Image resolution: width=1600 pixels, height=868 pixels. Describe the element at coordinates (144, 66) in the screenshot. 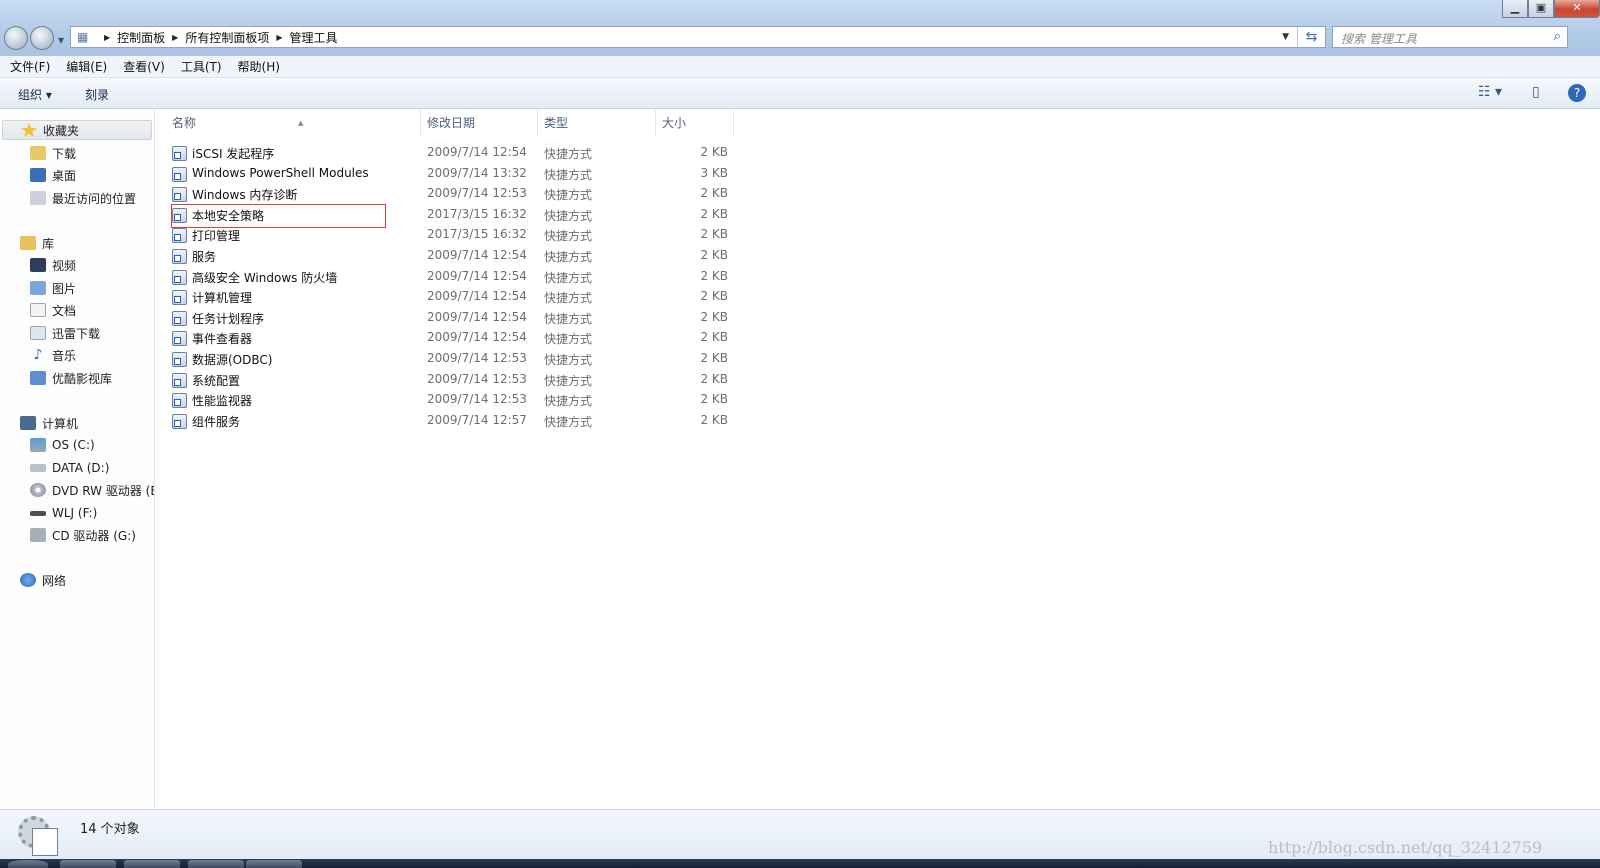

I see `menu-view: 查看(V)` at that location.